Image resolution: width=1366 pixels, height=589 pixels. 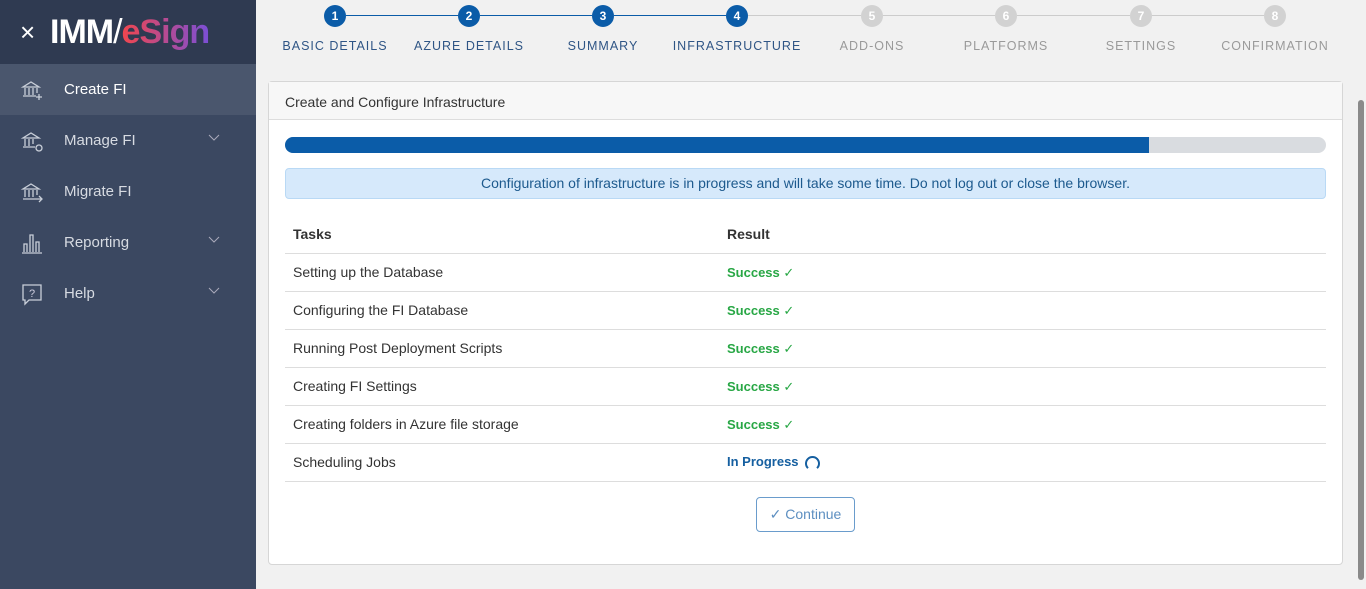 I want to click on step-label: ADD-ONS, so click(x=872, y=46).